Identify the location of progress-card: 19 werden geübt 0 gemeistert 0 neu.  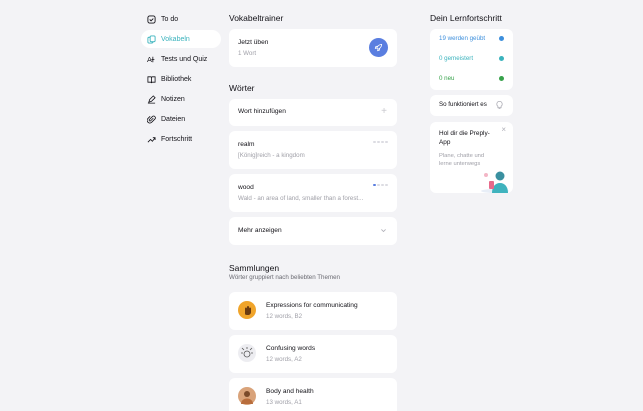
(471, 59).